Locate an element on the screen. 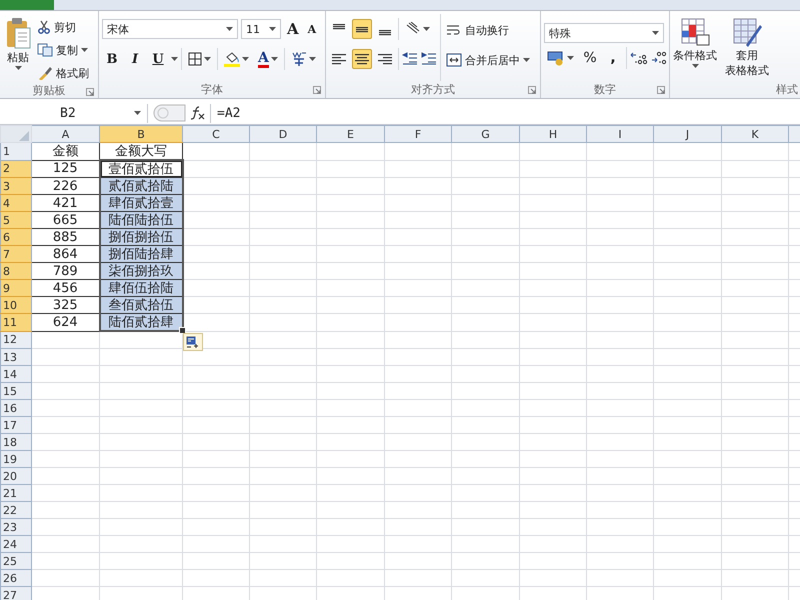 This screenshot has height=600, width=800. scissors-icon is located at coordinates (44, 27).